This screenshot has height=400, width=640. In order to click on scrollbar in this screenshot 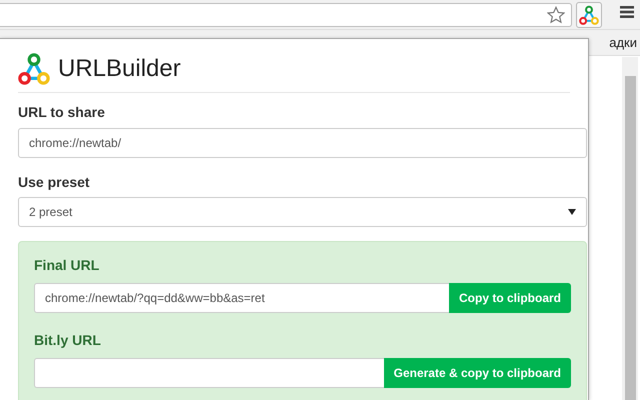, I will do `click(630, 228)`.